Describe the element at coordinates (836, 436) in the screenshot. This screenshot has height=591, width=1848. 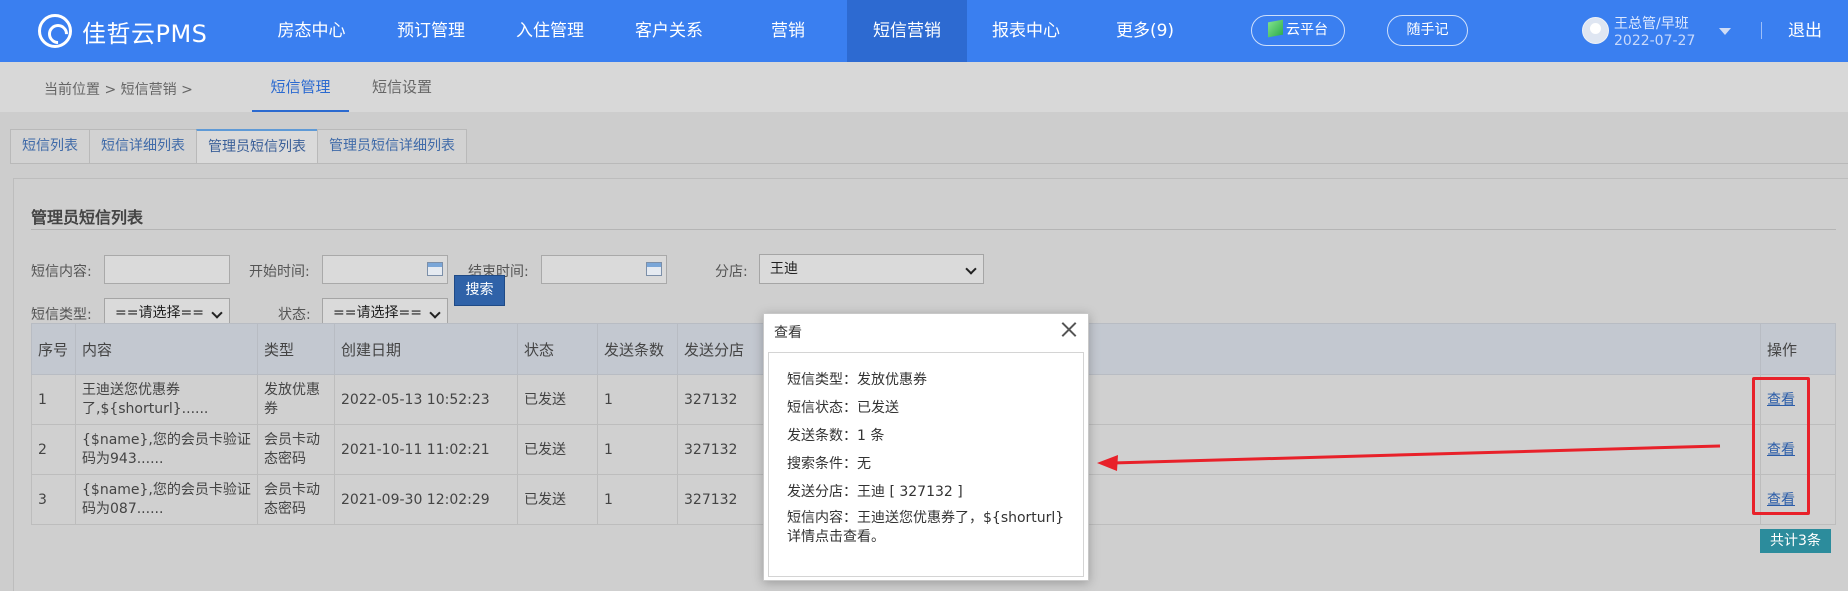
I see `detail-send-count: 发送条数：1 条` at that location.